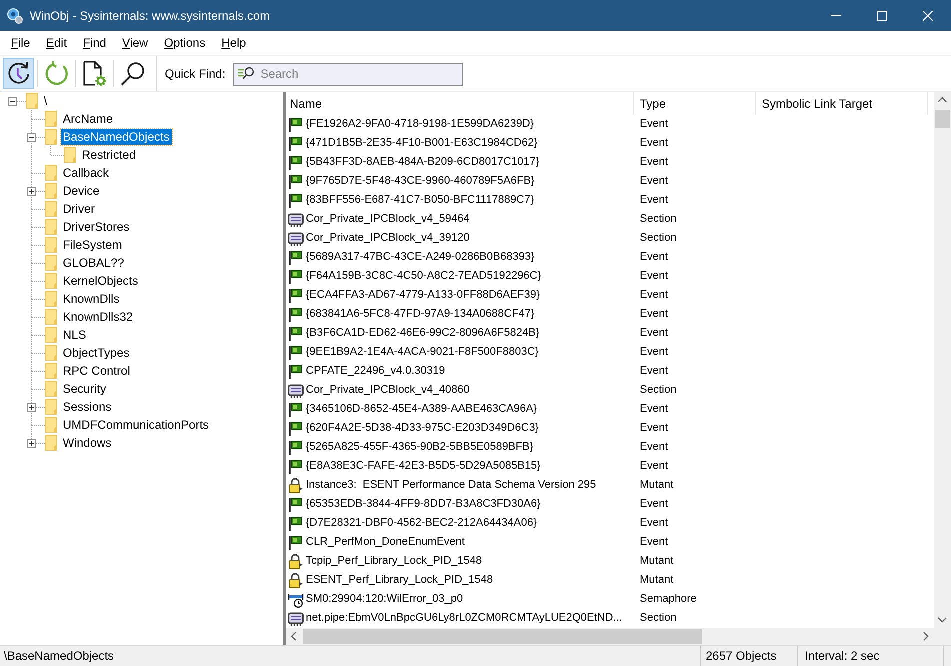  Describe the element at coordinates (420, 314) in the screenshot. I see `name-cell: {683841A6-5FC8-47FD-97A9-134A0688CF47}` at that location.